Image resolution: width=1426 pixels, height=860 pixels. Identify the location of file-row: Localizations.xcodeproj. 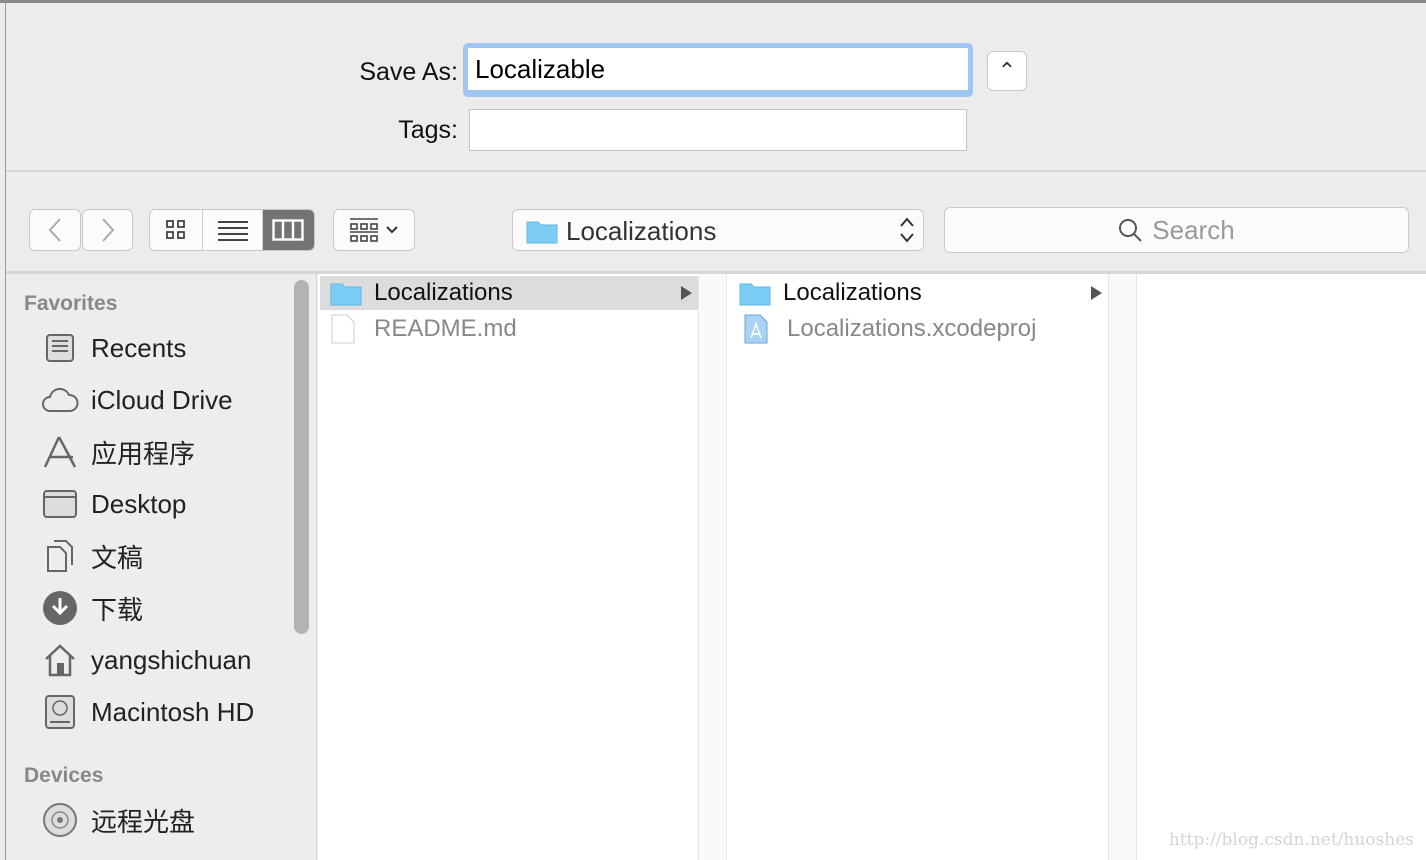
(889, 329).